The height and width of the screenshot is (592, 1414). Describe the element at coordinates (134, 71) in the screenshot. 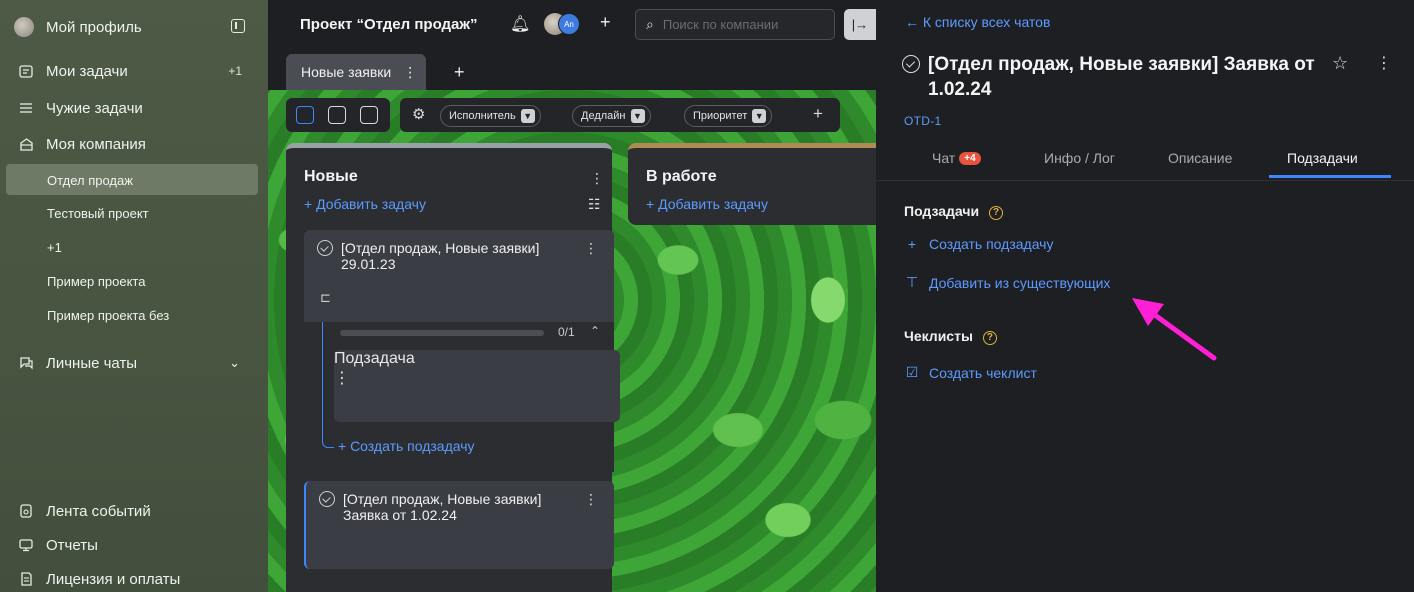

I see `sidebar-item-my-tasks: Мои задачи +1` at that location.